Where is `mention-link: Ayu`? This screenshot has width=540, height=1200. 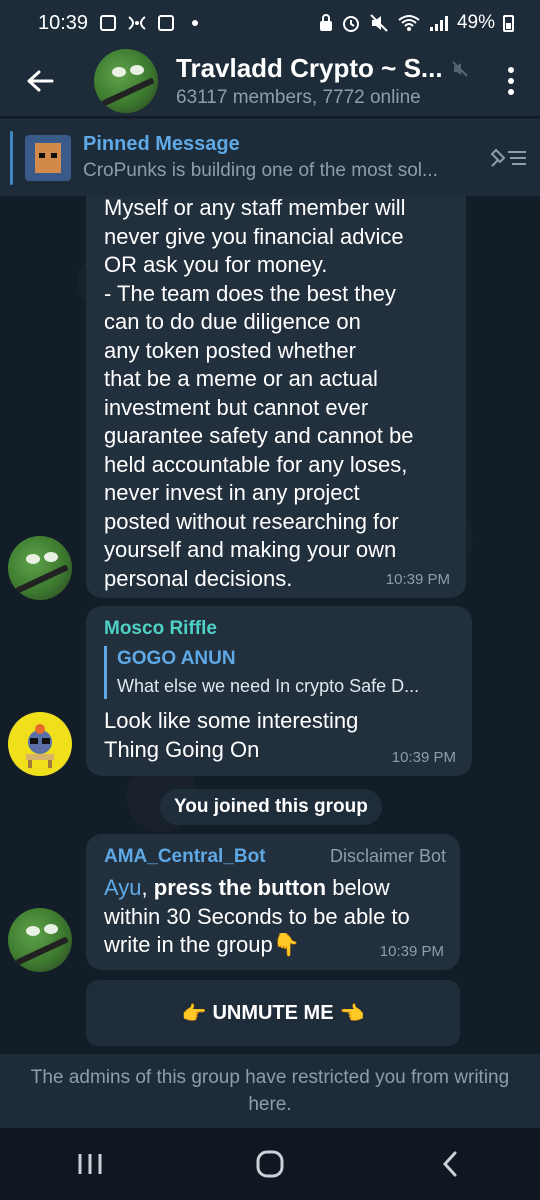
mention-link: Ayu is located at coordinates (123, 887).